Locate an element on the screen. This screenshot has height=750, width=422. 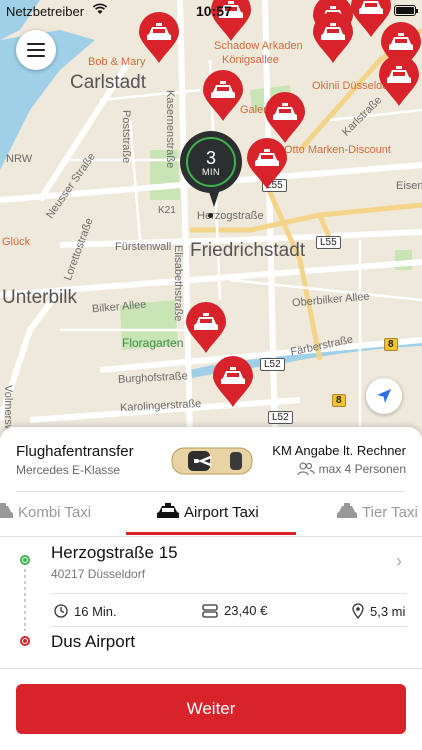
tab-label: Tier Taxi is located at coordinates (390, 512).